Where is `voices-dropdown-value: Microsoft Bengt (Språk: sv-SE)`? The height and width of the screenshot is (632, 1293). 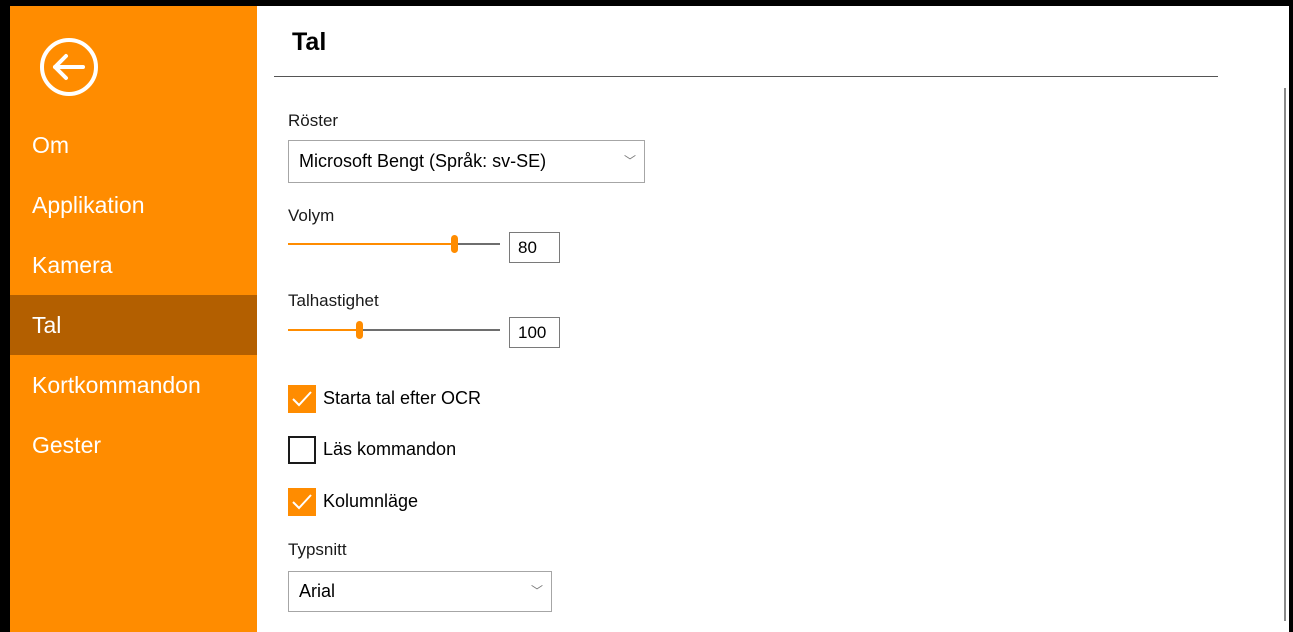 voices-dropdown-value: Microsoft Bengt (Språk: sv-SE) is located at coordinates (423, 161).